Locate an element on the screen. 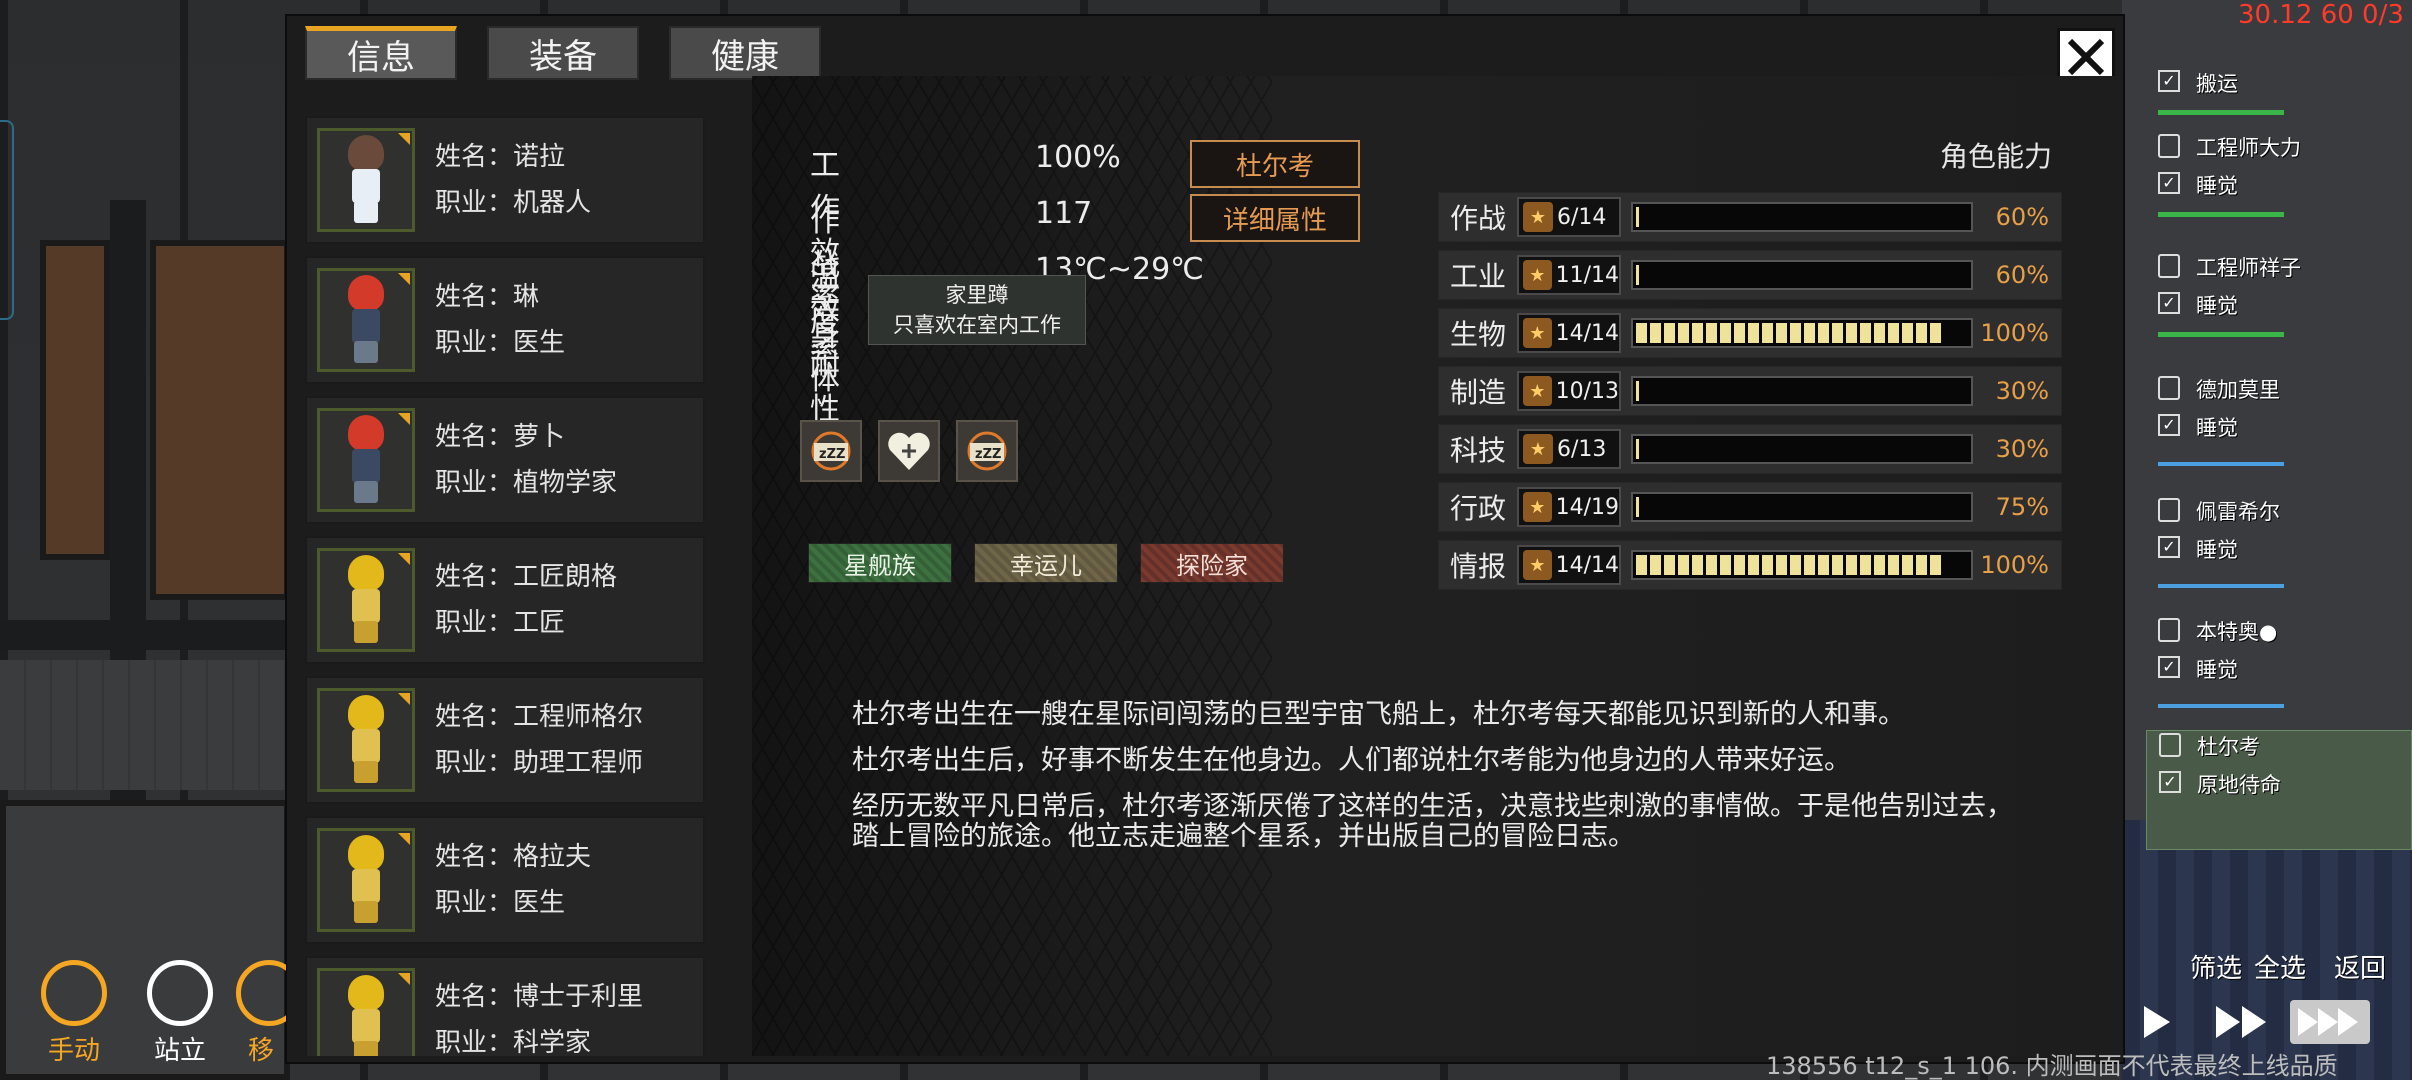 The image size is (2412, 1080). fastest-forward-icon is located at coordinates (2330, 1022).